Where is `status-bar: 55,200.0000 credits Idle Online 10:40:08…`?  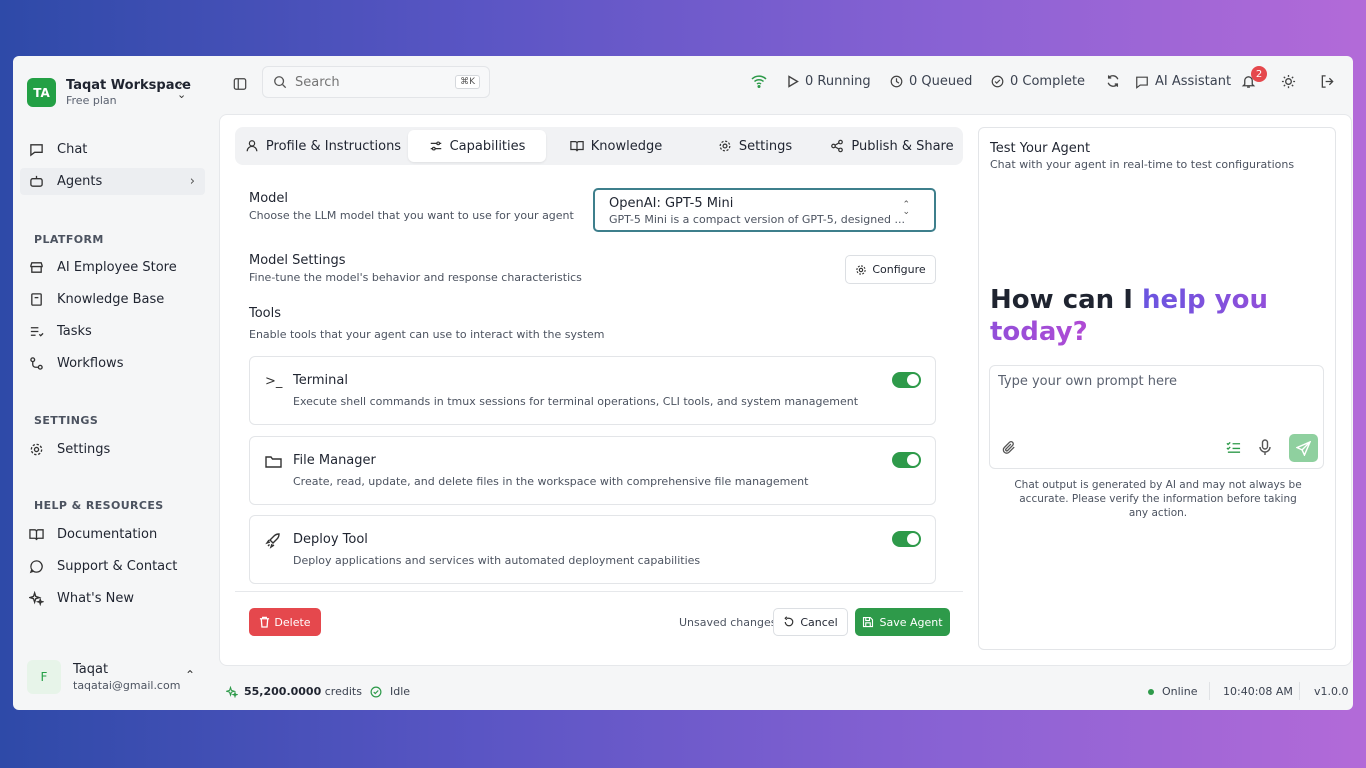
status-bar: 55,200.0000 credits Idle Online 10:40:08… is located at coordinates (786, 692).